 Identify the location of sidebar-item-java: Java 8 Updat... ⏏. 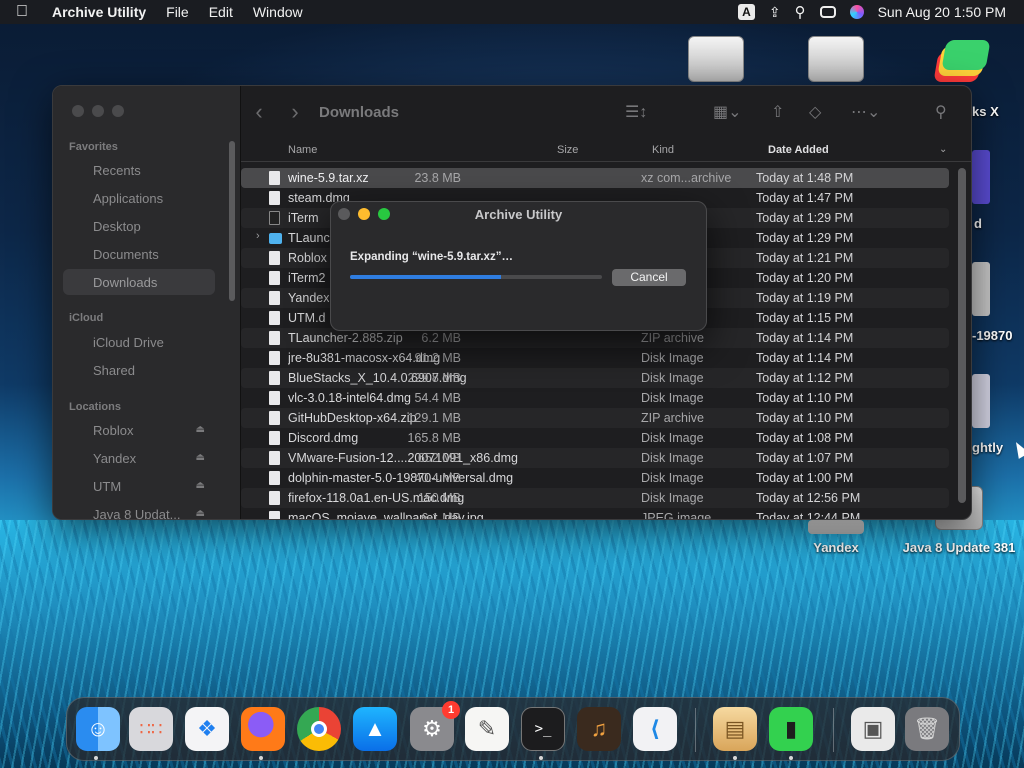
(139, 510).